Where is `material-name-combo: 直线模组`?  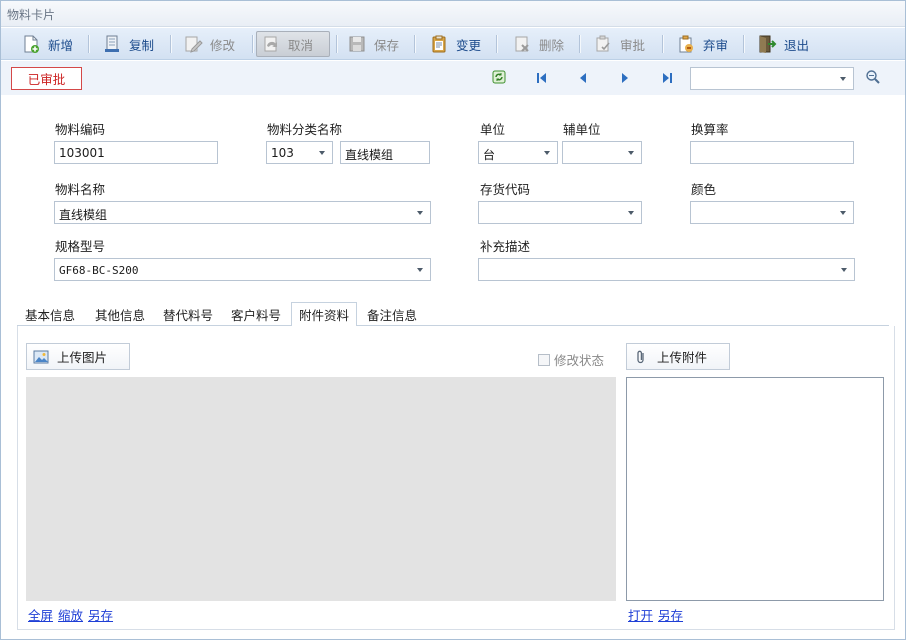
material-name-combo: 直线模组 is located at coordinates (242, 212).